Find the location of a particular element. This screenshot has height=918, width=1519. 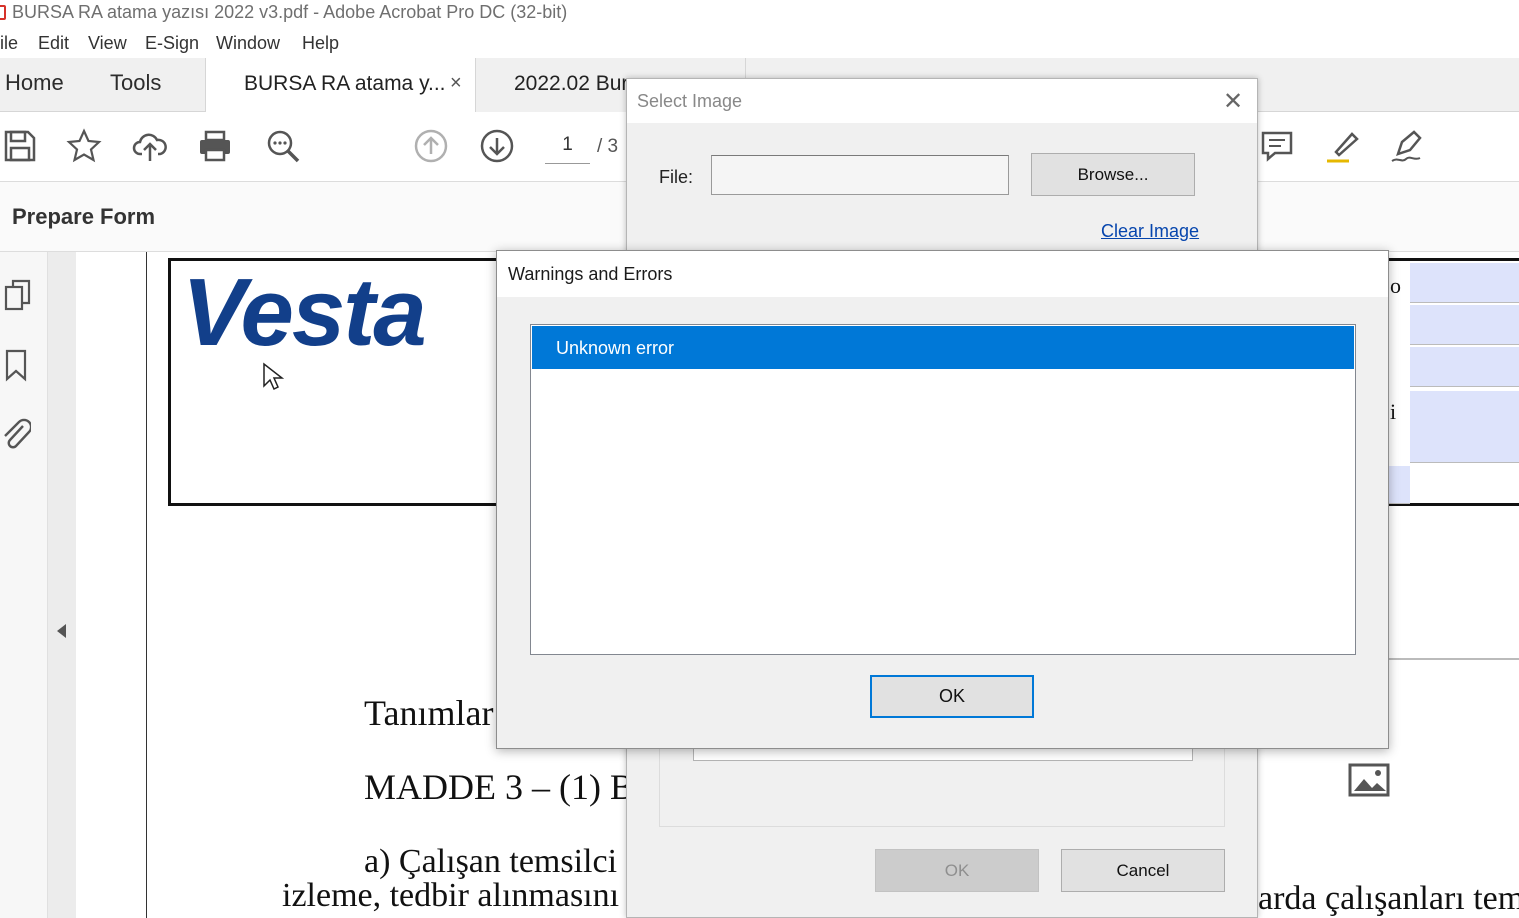

prepare-form-title: Prepare Form is located at coordinates (84, 216).